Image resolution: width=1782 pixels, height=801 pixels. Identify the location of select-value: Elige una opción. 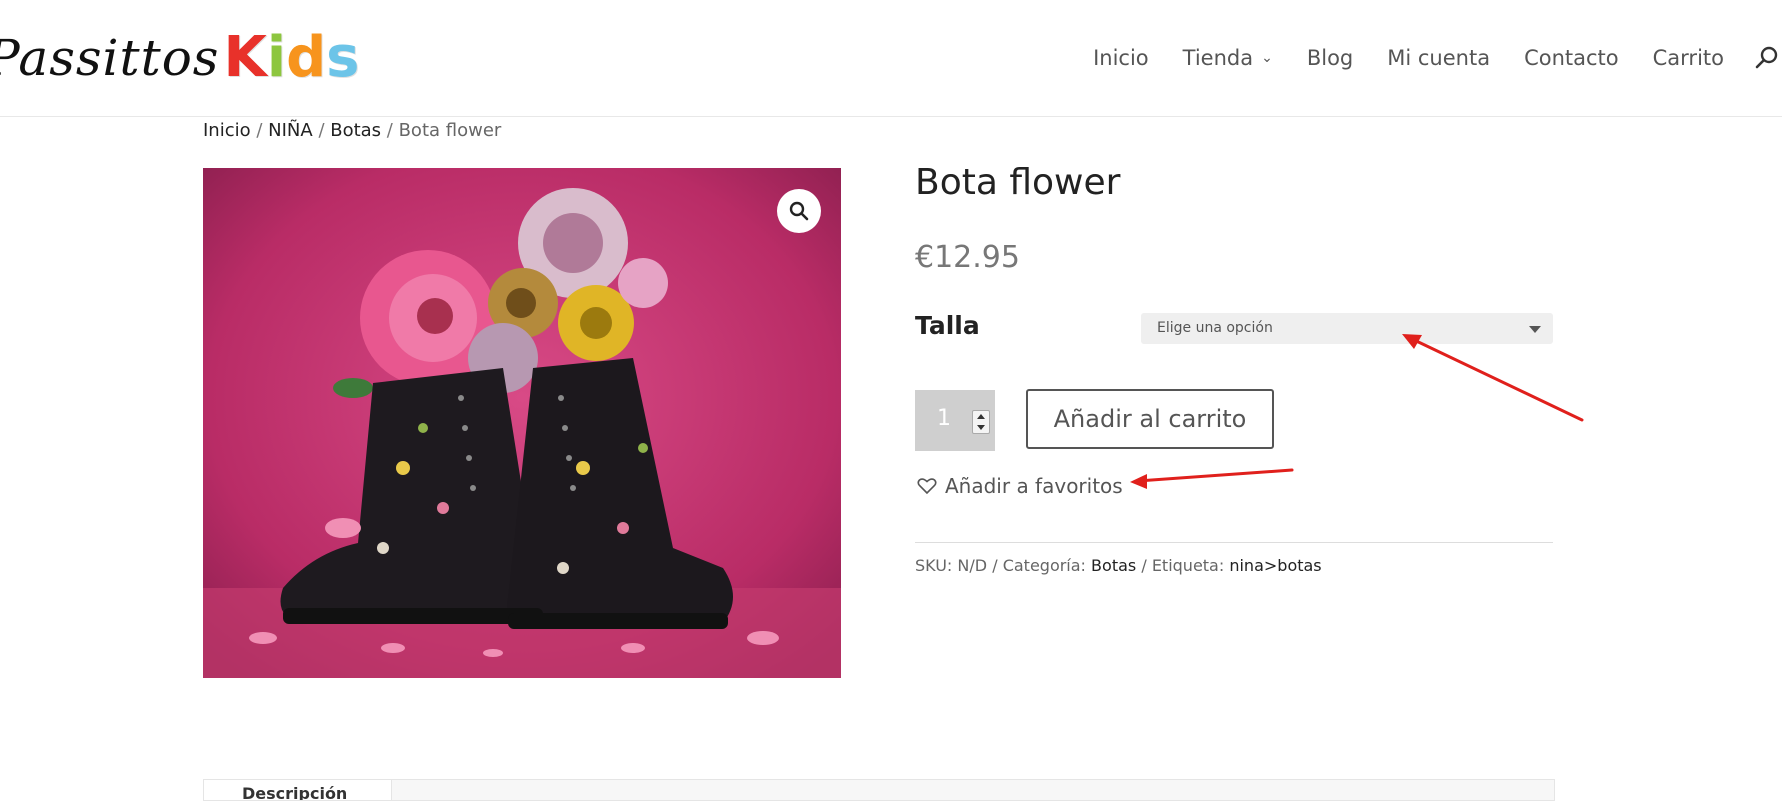
(1215, 328).